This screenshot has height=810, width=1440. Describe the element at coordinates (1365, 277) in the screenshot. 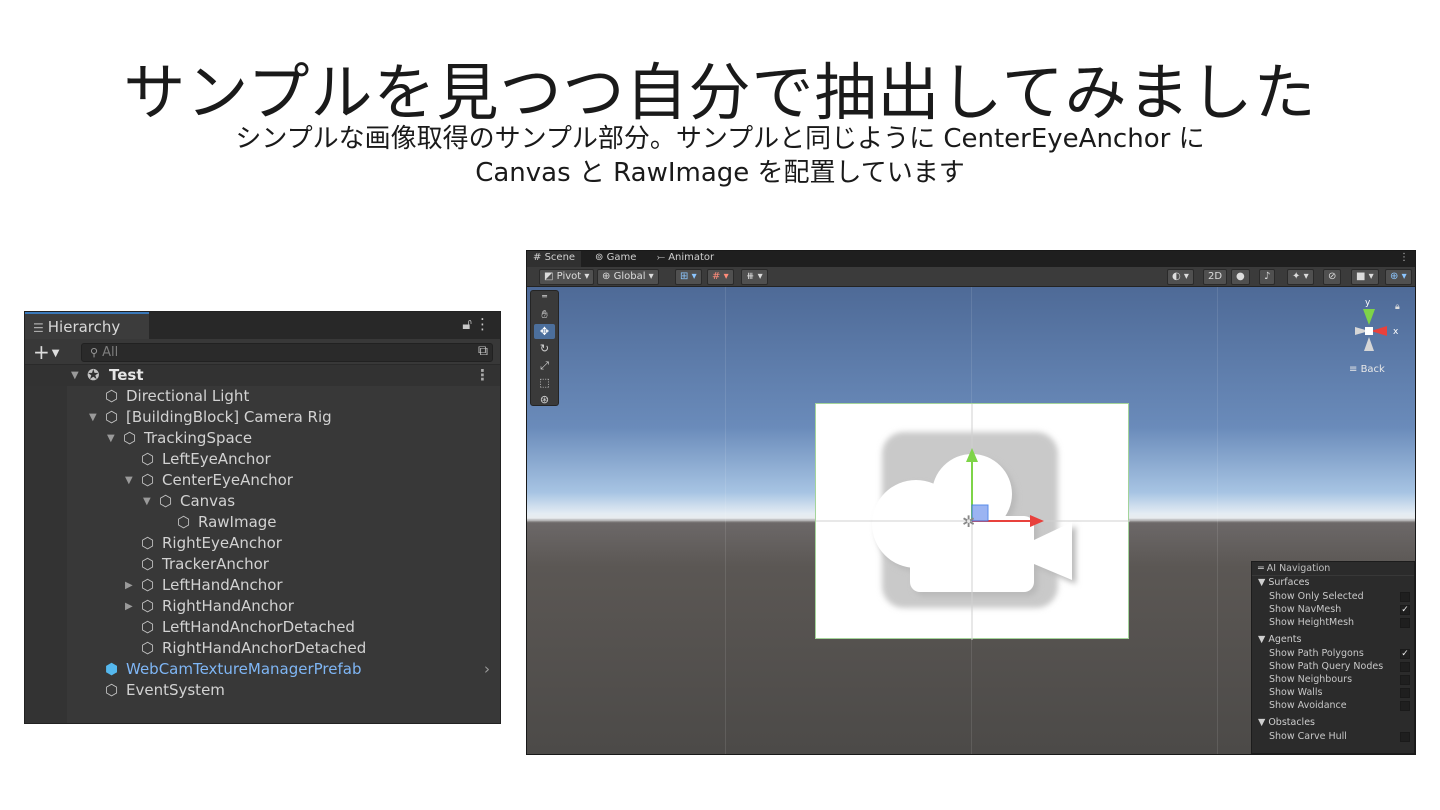

I see `camera-dropdown: ■ ▾` at that location.